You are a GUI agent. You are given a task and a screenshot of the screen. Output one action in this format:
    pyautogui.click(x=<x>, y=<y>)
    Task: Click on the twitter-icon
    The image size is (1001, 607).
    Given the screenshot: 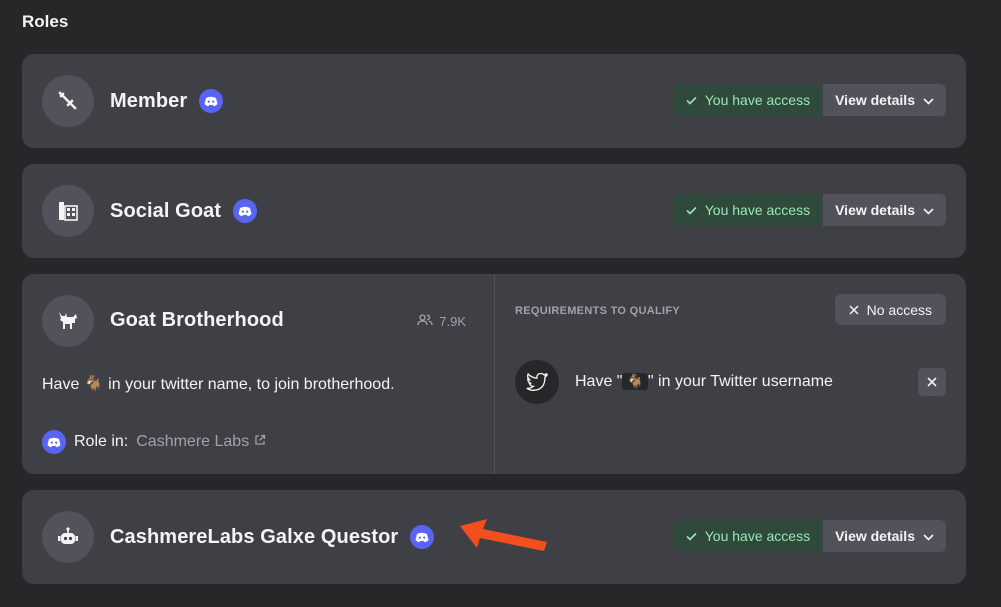 What is the action you would take?
    pyautogui.click(x=537, y=382)
    